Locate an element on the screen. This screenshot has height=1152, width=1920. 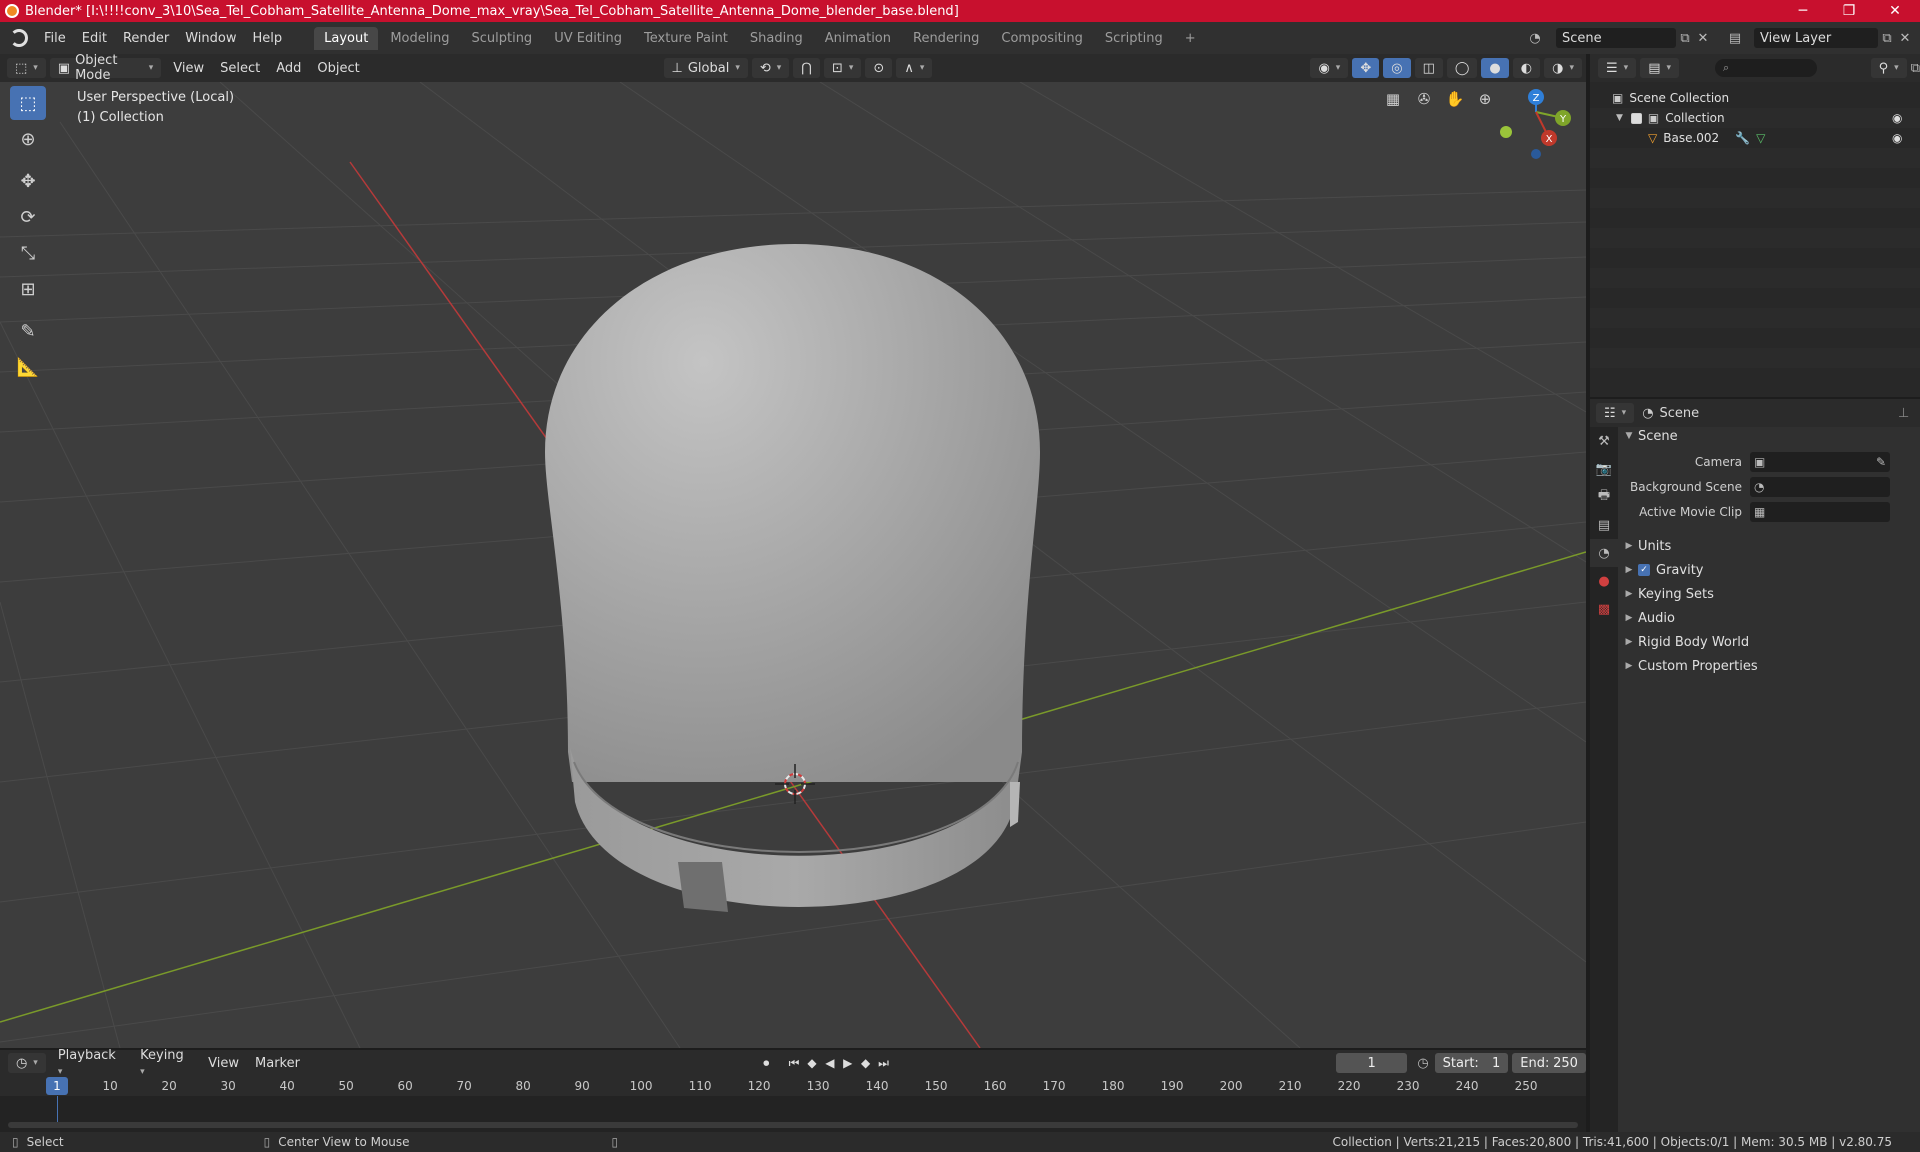
collection-checkbox is located at coordinates (1636, 118).